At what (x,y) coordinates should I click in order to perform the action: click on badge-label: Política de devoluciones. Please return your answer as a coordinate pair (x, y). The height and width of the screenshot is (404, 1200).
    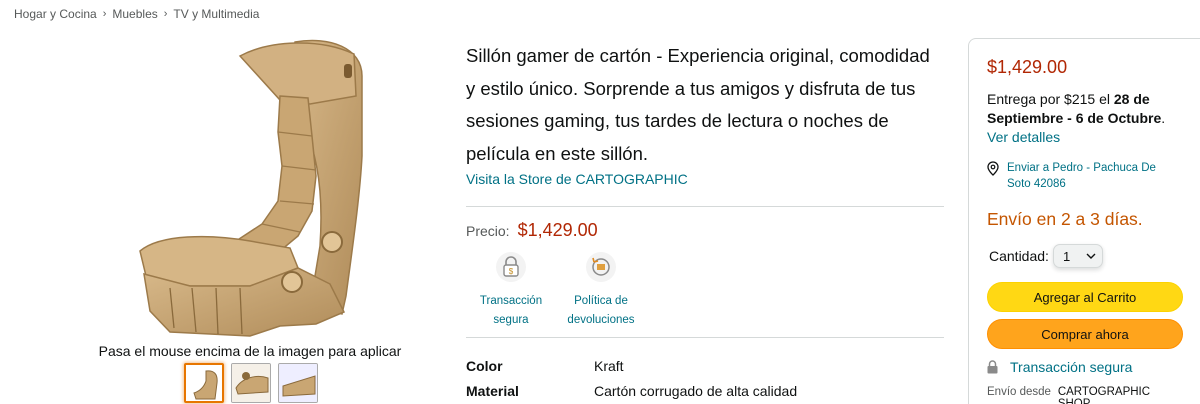
    Looking at the image, I should click on (601, 310).